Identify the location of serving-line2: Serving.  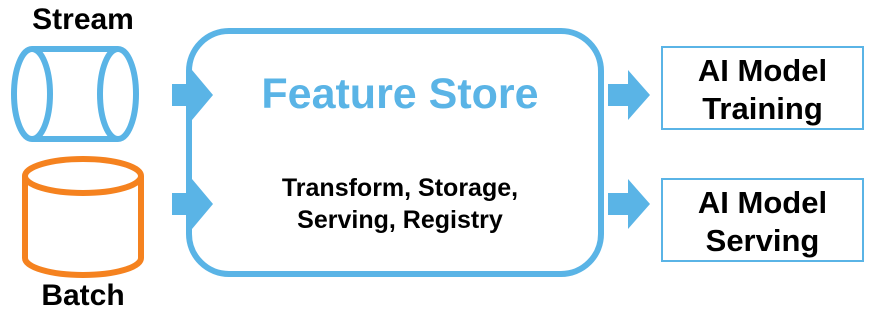
(762, 240).